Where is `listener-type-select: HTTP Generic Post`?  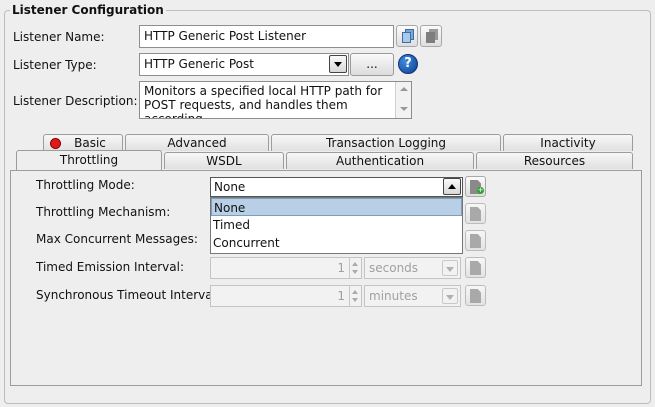
listener-type-select: HTTP Generic Post is located at coordinates (244, 64).